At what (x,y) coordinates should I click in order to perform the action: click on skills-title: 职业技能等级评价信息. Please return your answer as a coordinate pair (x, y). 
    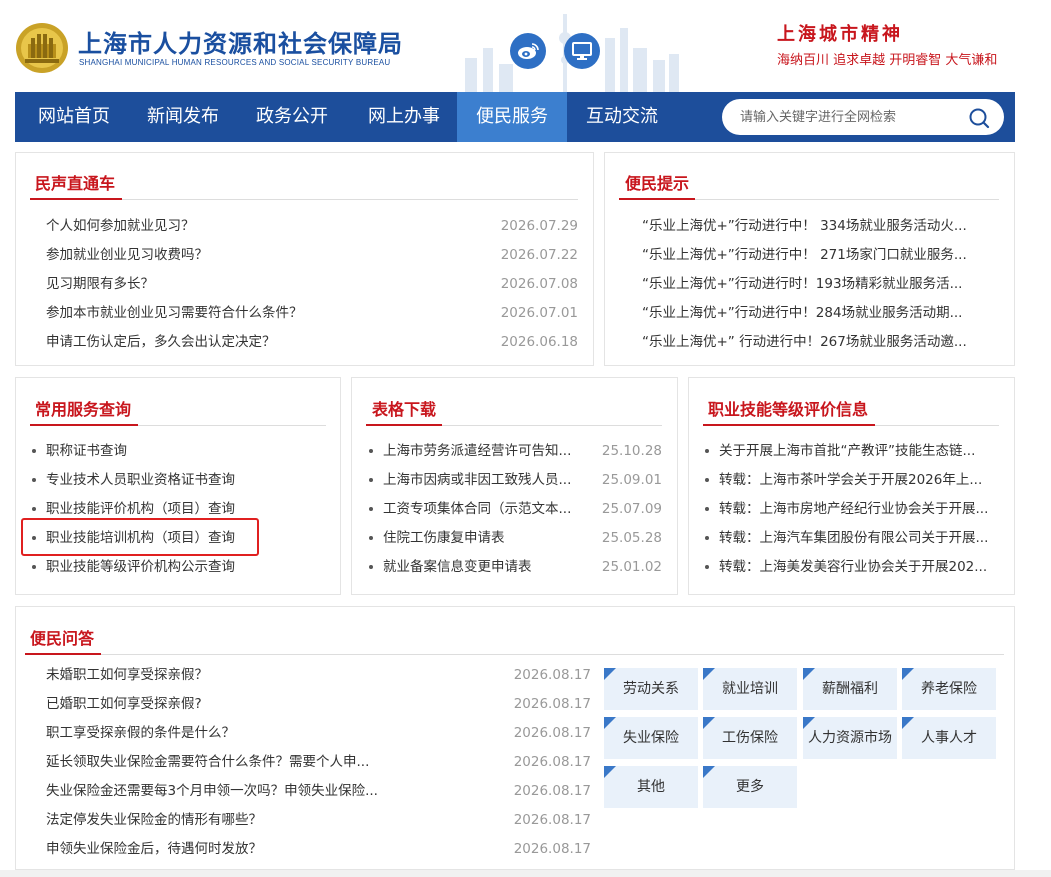
    Looking at the image, I should click on (788, 408).